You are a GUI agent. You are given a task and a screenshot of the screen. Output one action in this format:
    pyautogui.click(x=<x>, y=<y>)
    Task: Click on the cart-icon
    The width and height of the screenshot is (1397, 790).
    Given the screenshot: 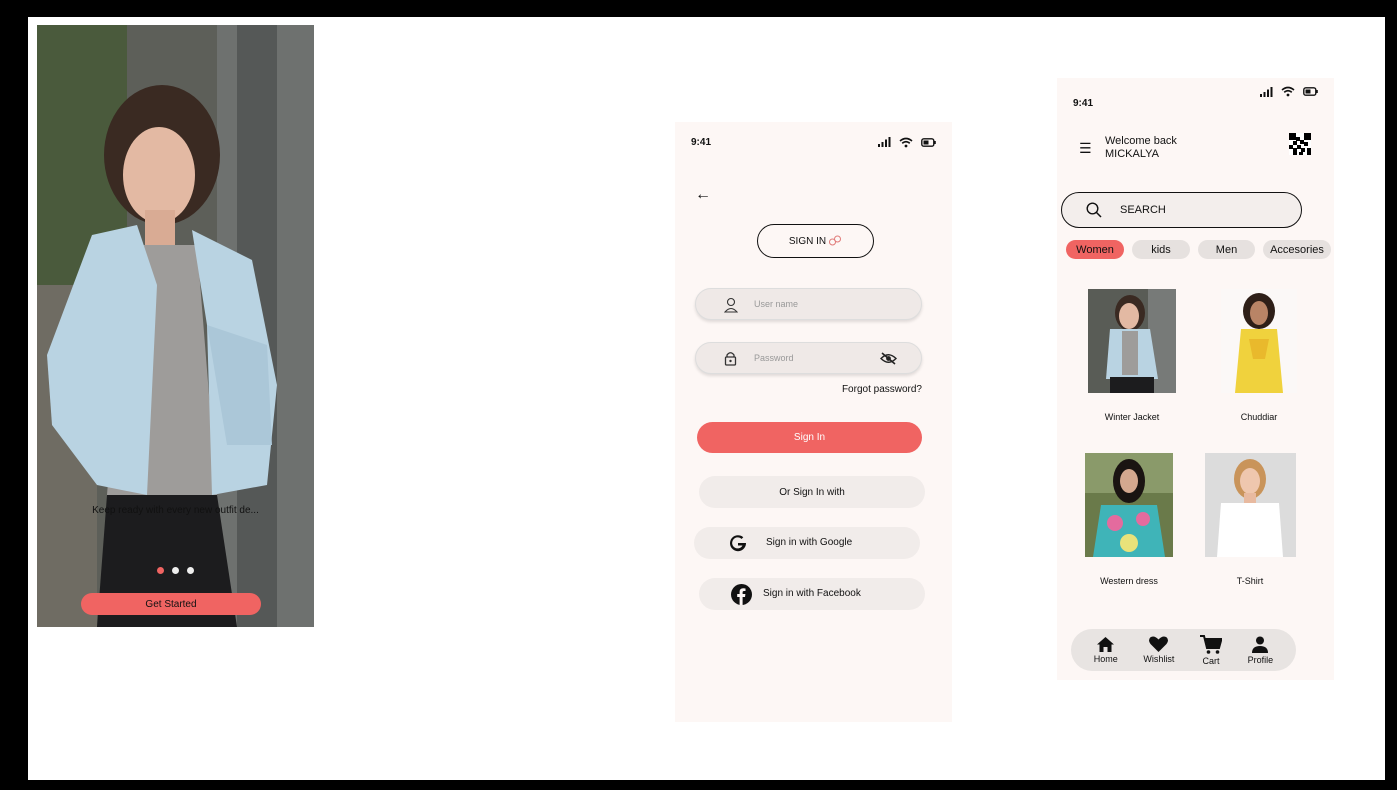 What is the action you would take?
    pyautogui.click(x=1211, y=644)
    